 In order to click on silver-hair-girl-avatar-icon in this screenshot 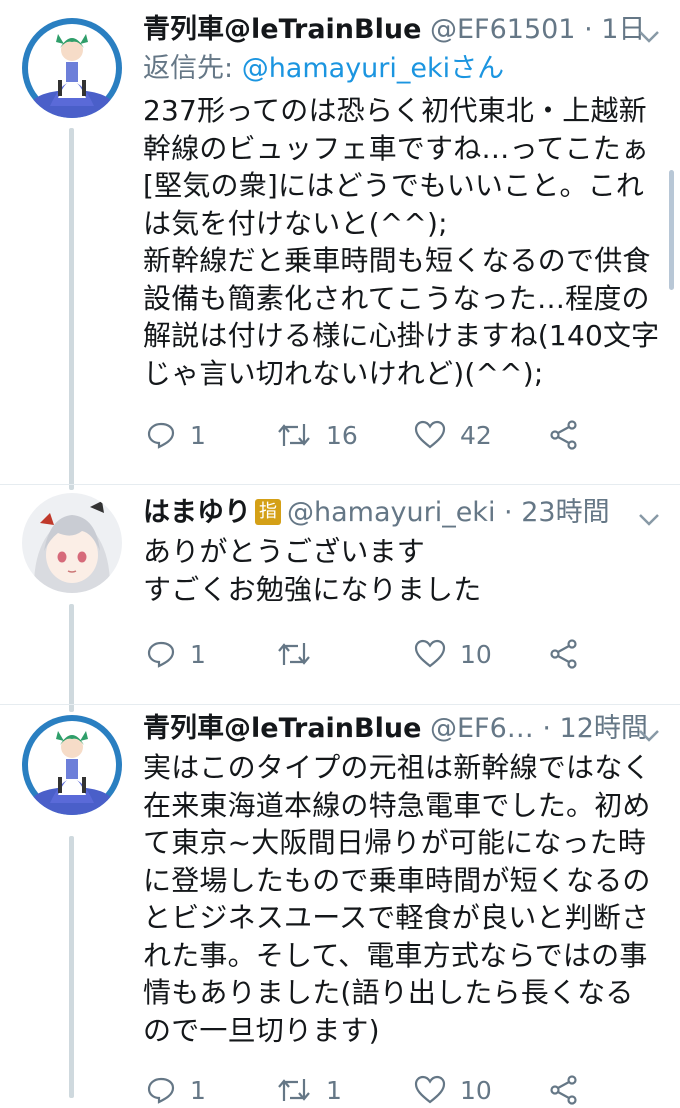, I will do `click(72, 543)`.